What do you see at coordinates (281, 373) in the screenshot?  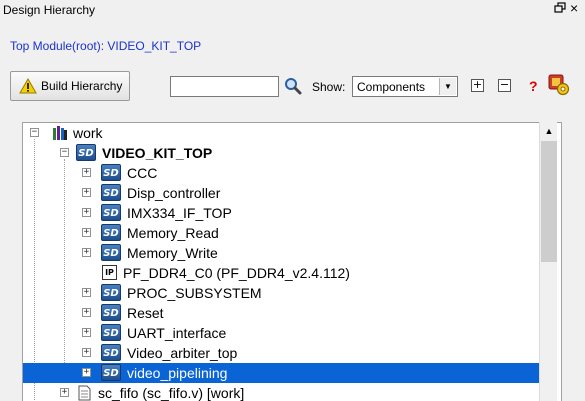 I see `tree-row-video-pipelining: + SD video_pipelining` at bounding box center [281, 373].